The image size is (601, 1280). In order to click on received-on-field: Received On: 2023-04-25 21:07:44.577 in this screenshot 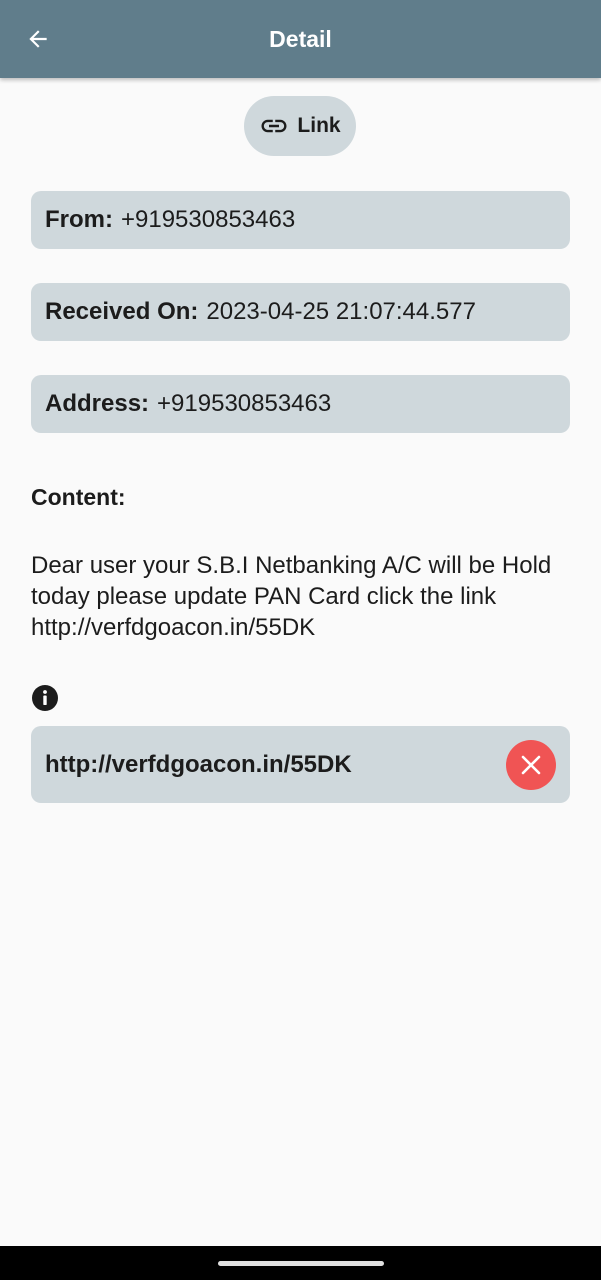, I will do `click(300, 312)`.